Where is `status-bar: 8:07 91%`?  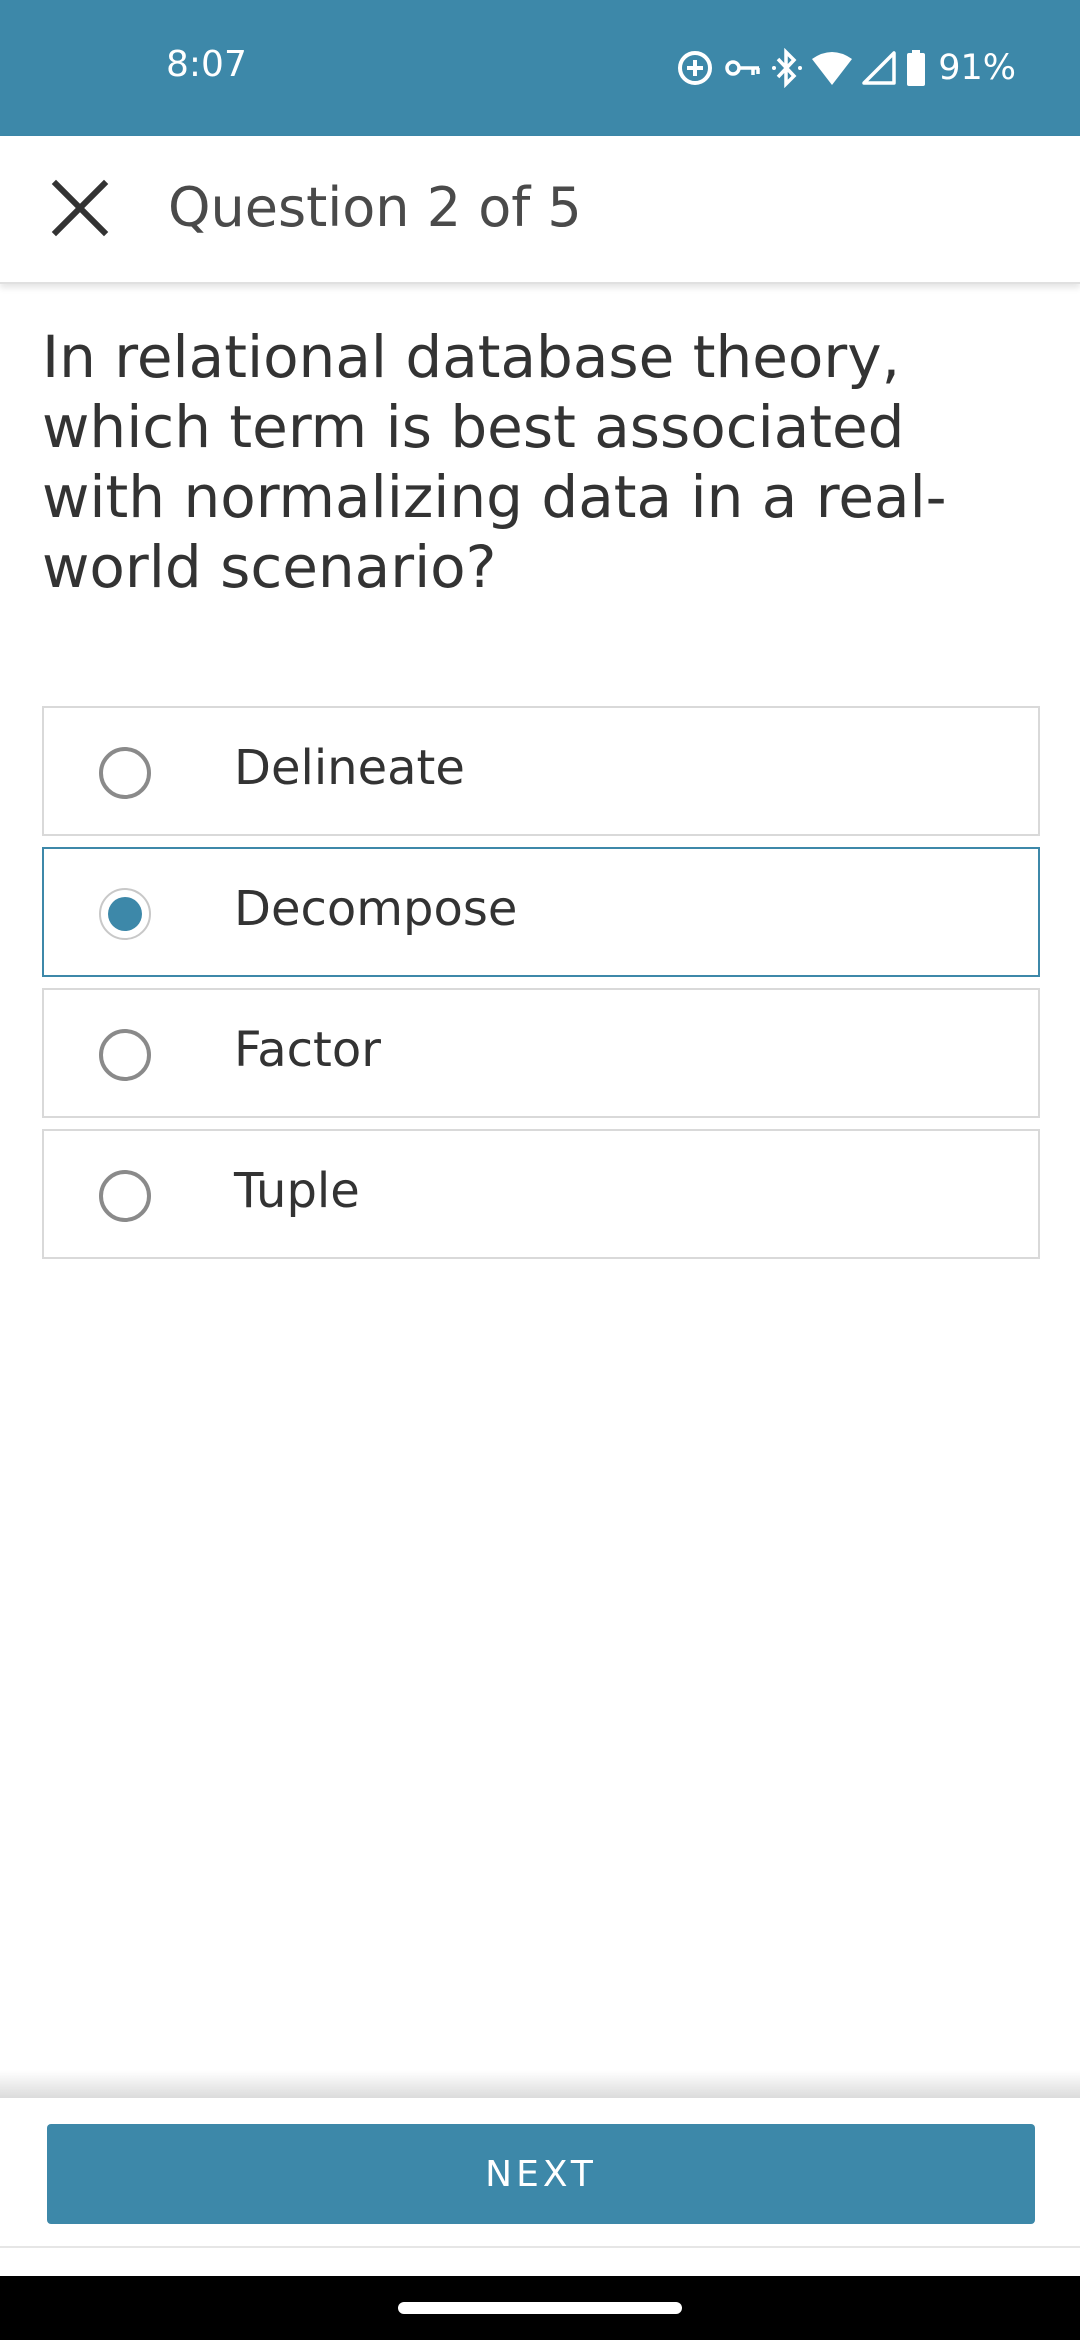
status-bar: 8:07 91% is located at coordinates (540, 68).